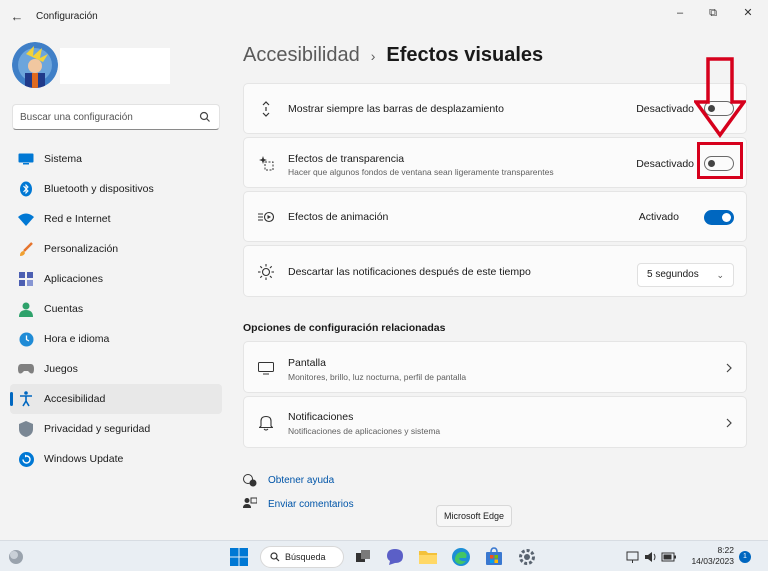 This screenshot has width=768, height=571. What do you see at coordinates (100, 117) in the screenshot?
I see `search-input` at bounding box center [100, 117].